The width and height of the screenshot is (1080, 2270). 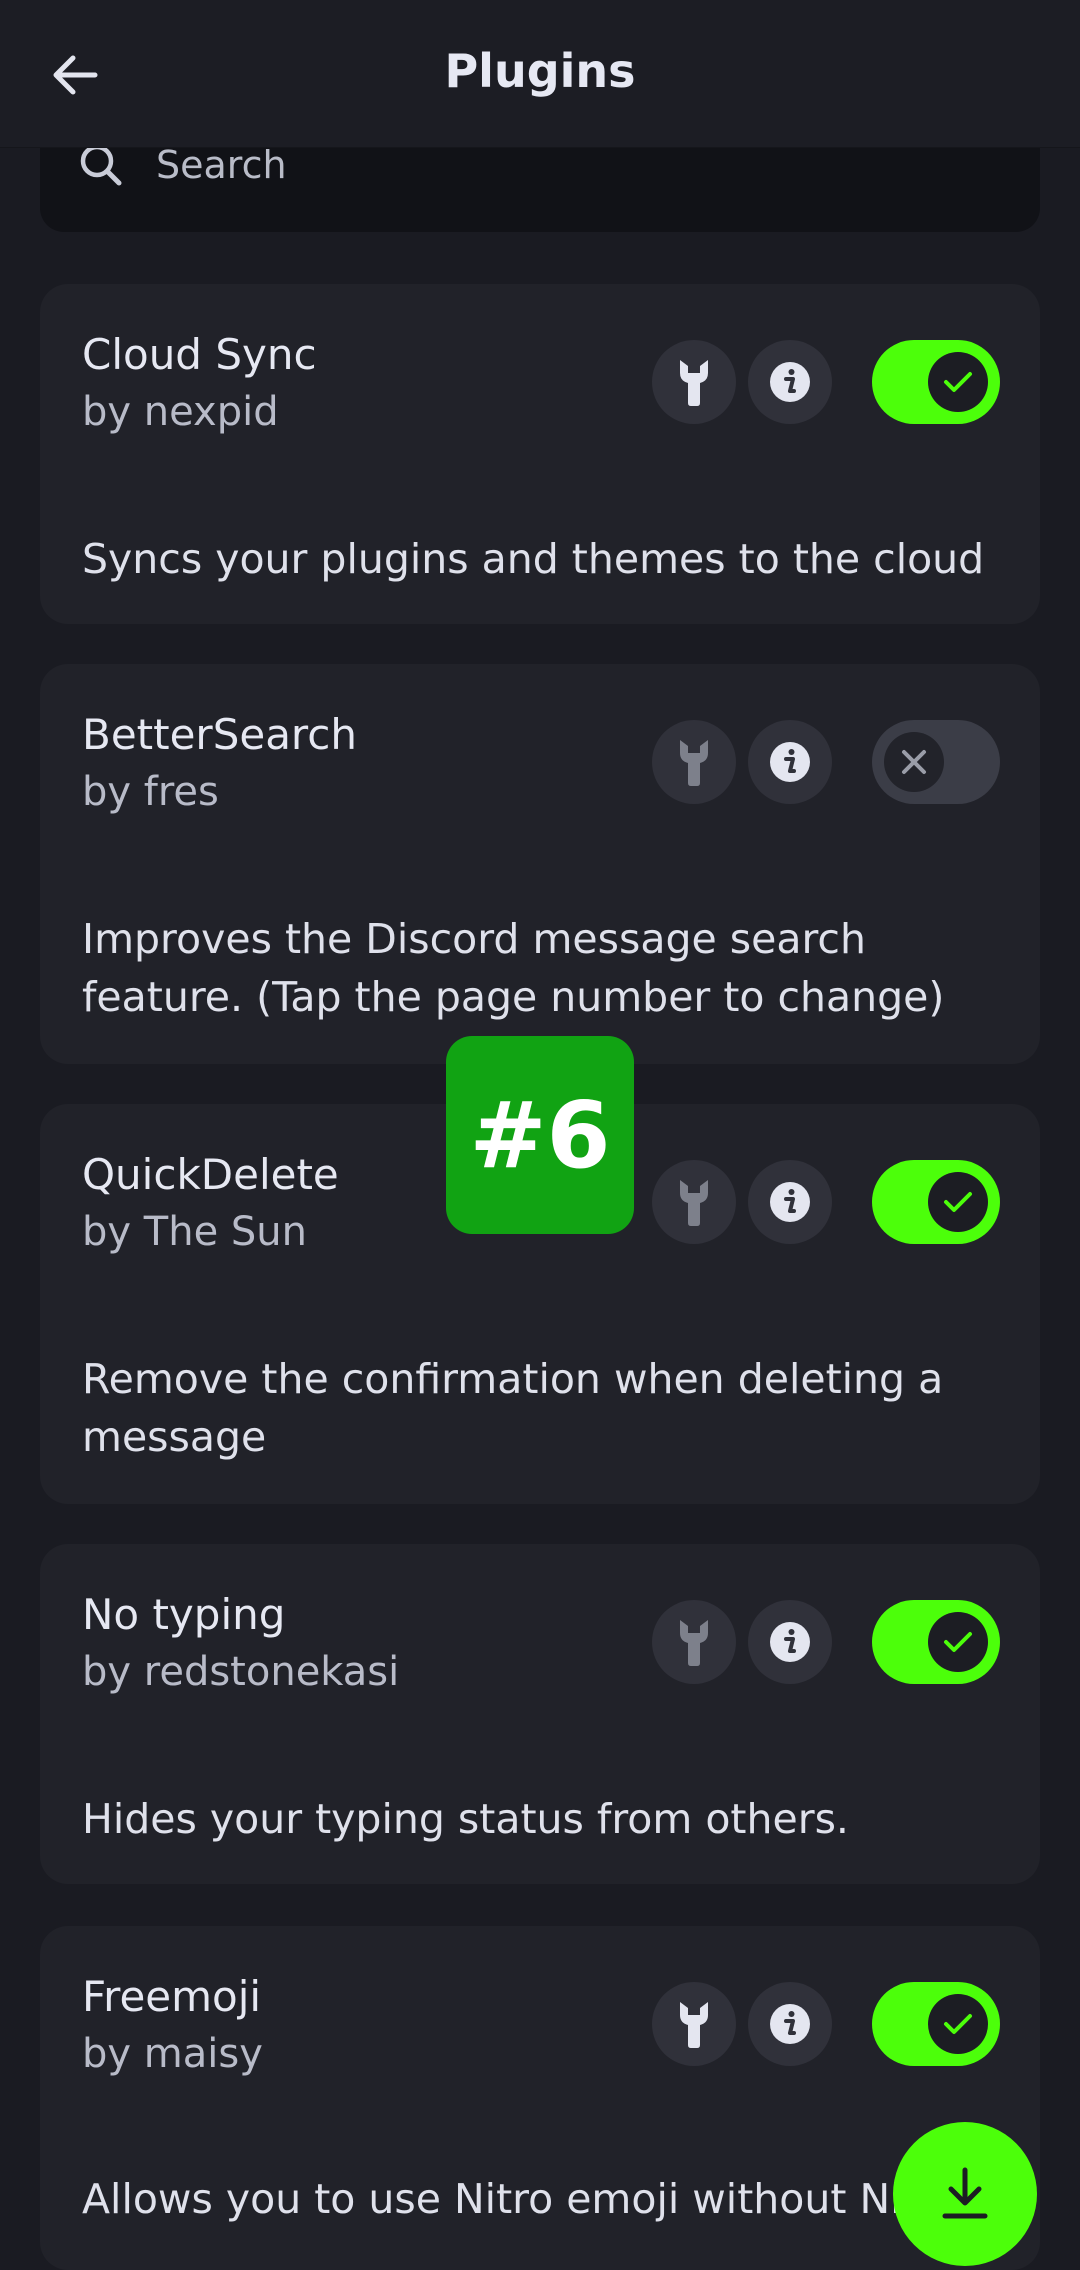 What do you see at coordinates (184, 1614) in the screenshot?
I see `plugin-name: No typing` at bounding box center [184, 1614].